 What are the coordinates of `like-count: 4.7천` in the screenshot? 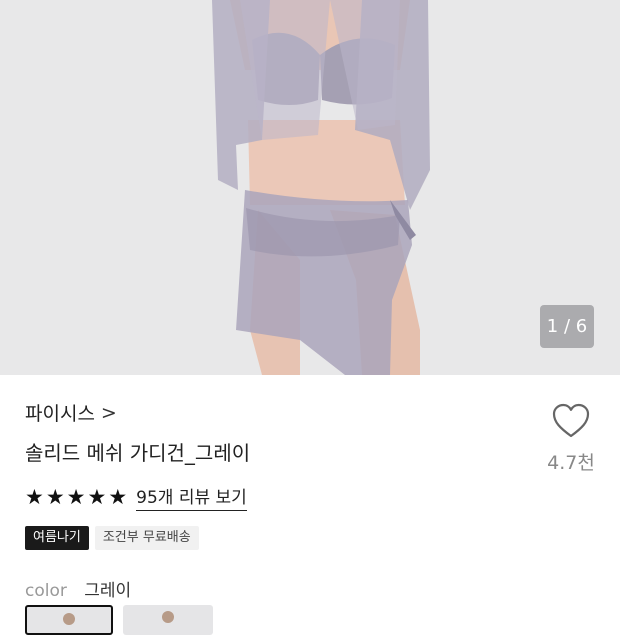 It's located at (571, 463).